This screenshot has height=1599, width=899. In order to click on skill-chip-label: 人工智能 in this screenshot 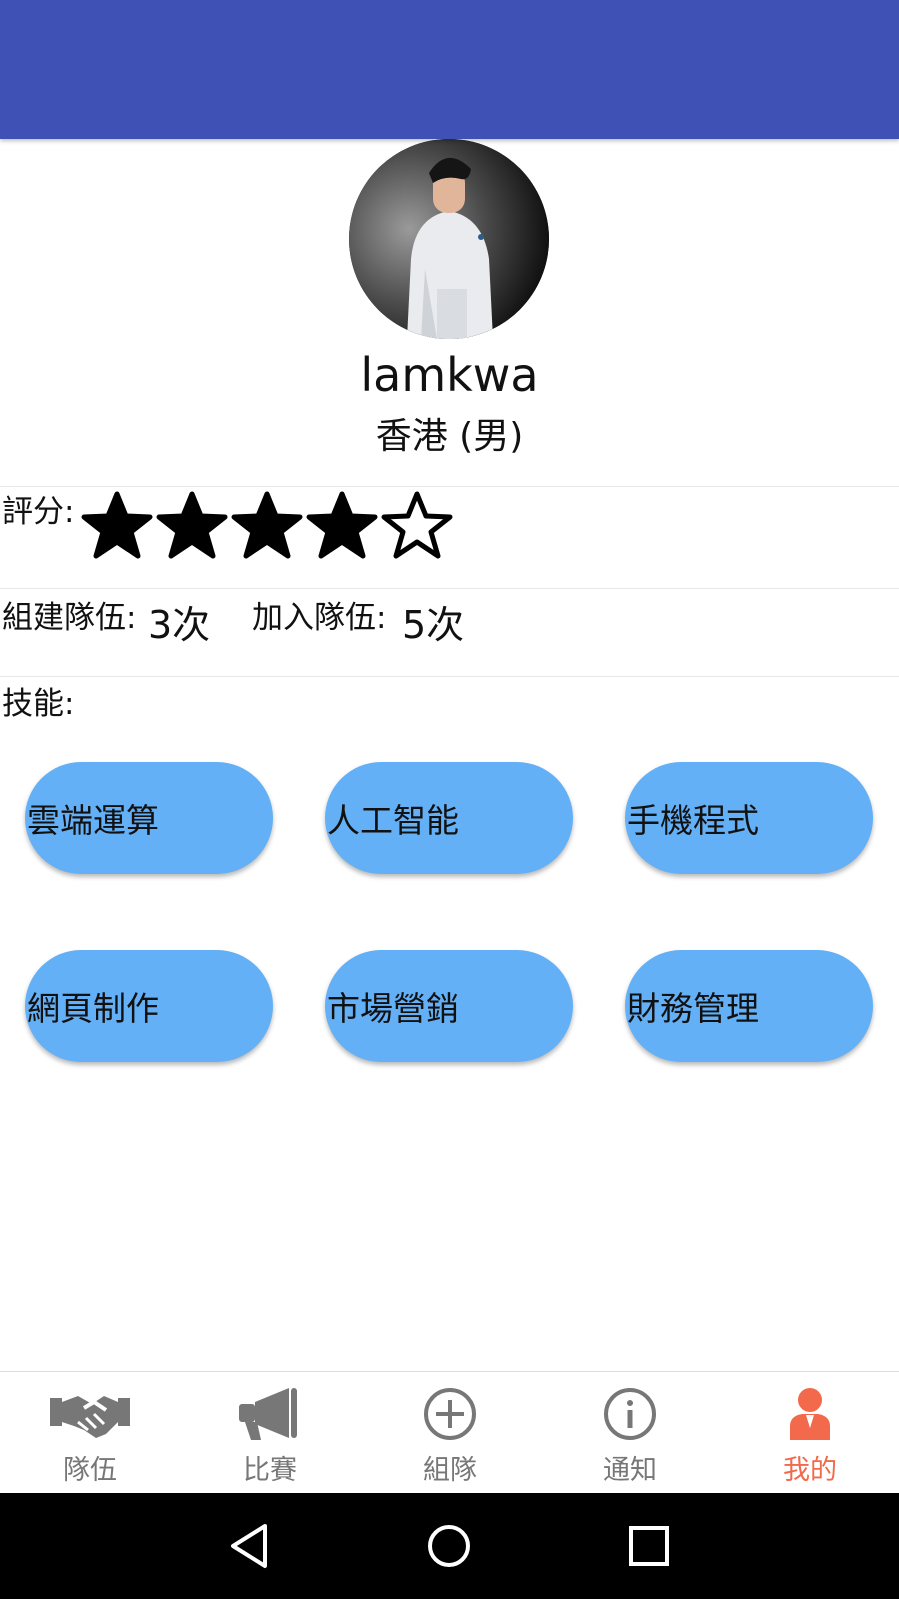, I will do `click(393, 820)`.